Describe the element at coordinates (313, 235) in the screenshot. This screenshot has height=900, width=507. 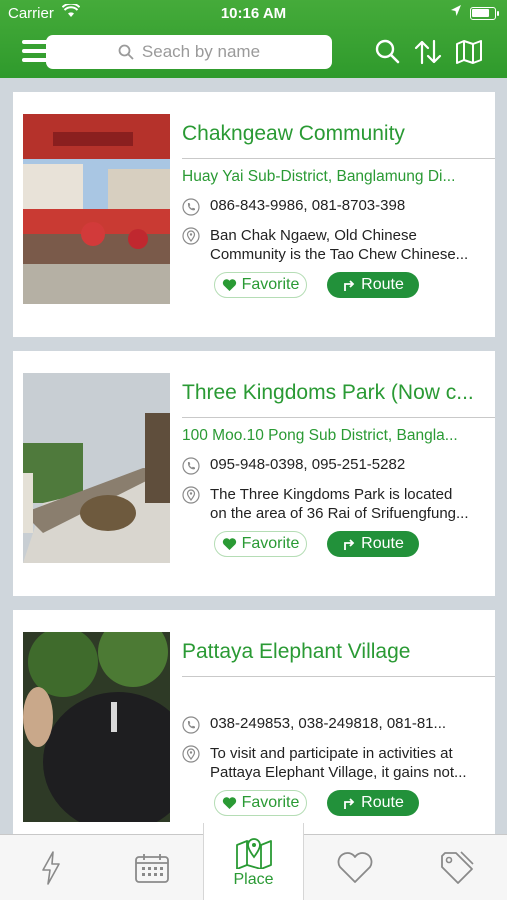
I see `description-line: Ban Chak Ngaew, Old Chinese` at that location.